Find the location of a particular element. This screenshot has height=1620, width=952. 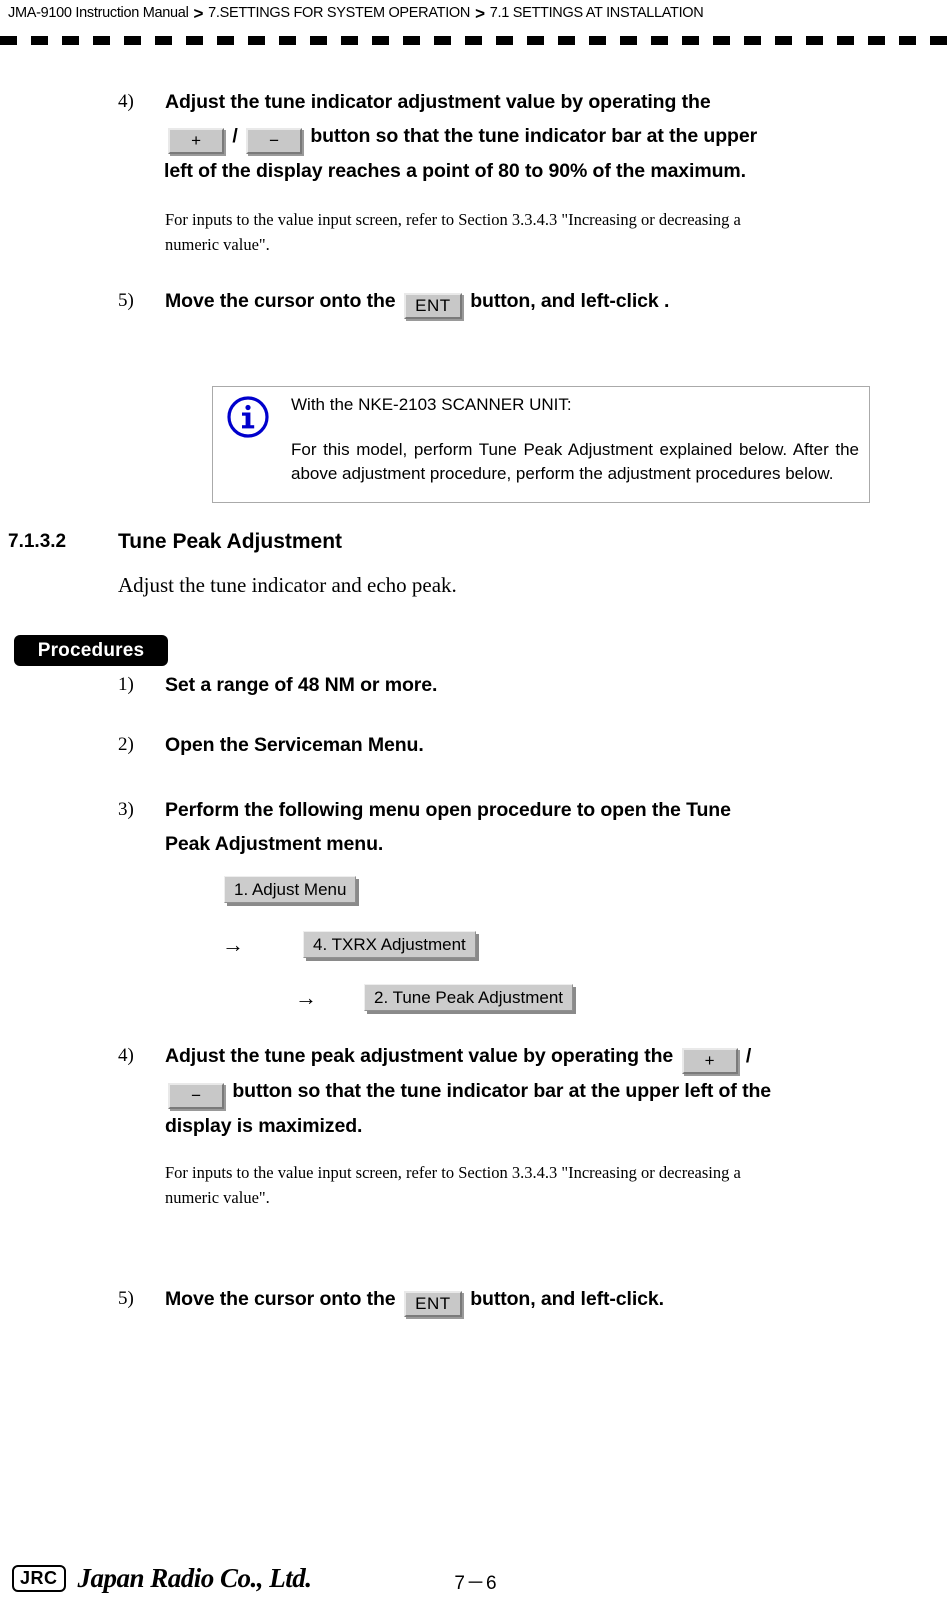

info-circle-icon is located at coordinates (248, 417).